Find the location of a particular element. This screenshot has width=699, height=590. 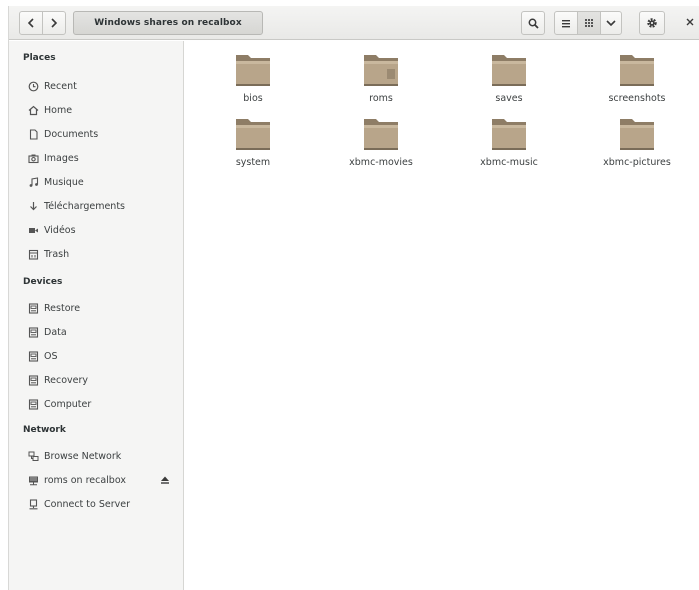

gear-icon is located at coordinates (652, 23).